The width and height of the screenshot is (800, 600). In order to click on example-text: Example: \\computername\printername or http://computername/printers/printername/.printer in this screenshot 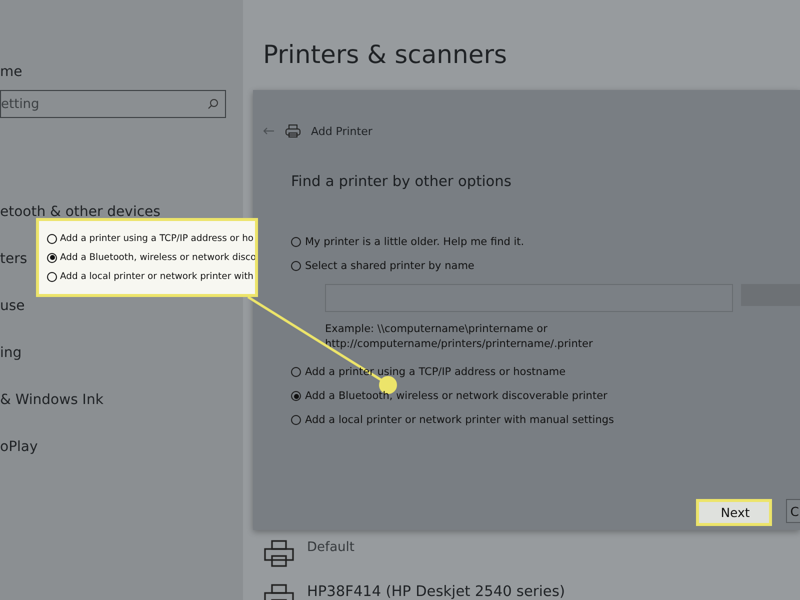, I will do `click(459, 337)`.